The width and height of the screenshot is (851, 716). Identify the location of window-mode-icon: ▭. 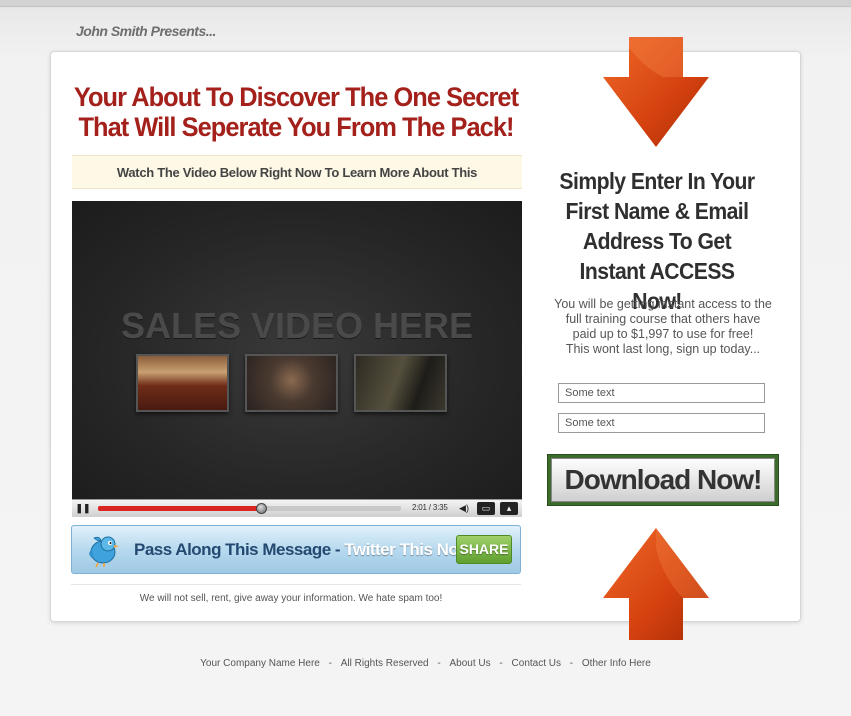
(486, 508).